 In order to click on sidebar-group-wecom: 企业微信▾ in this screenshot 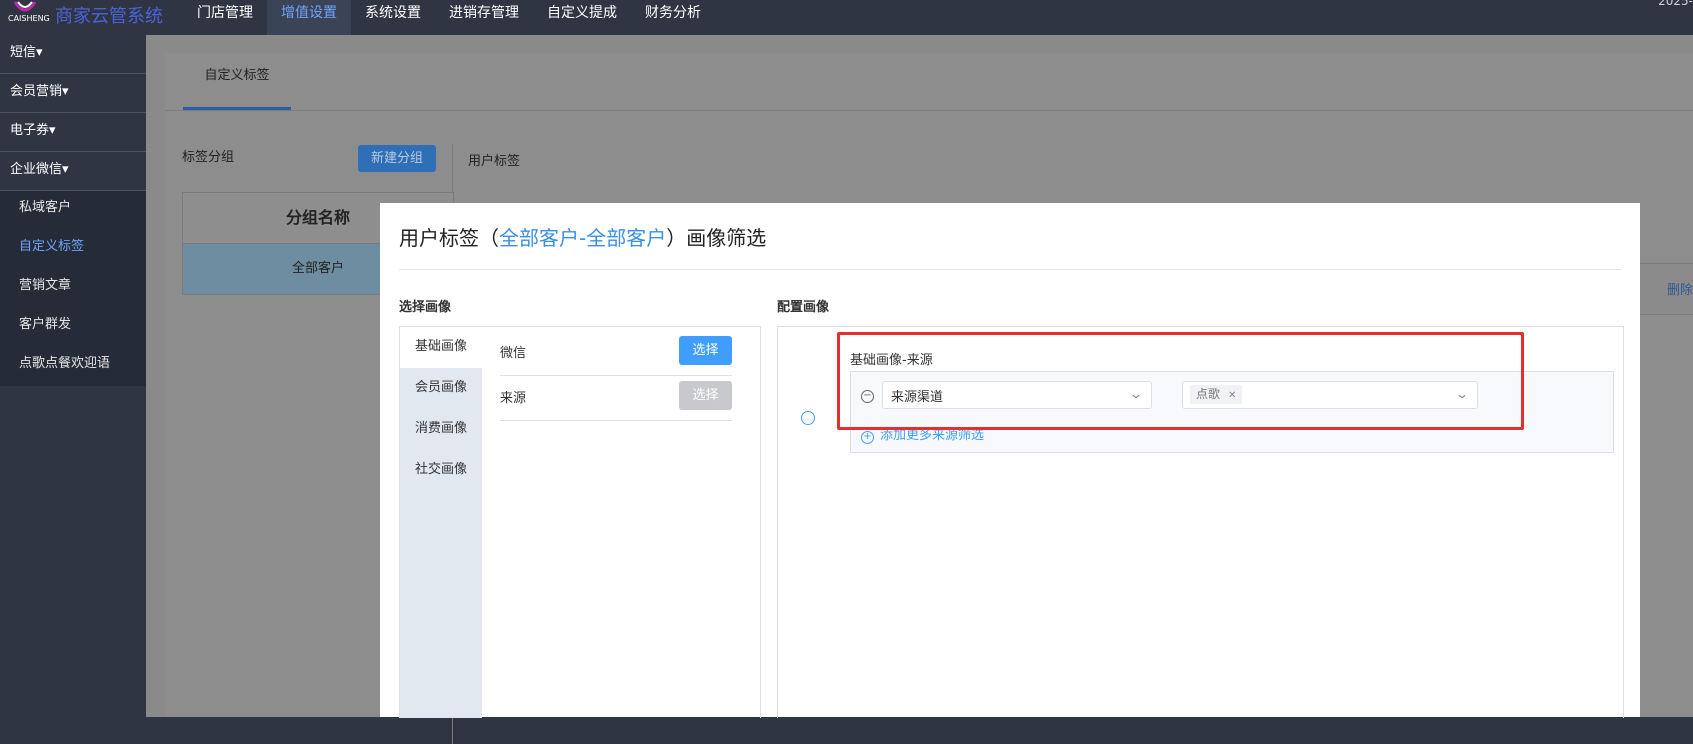, I will do `click(73, 171)`.